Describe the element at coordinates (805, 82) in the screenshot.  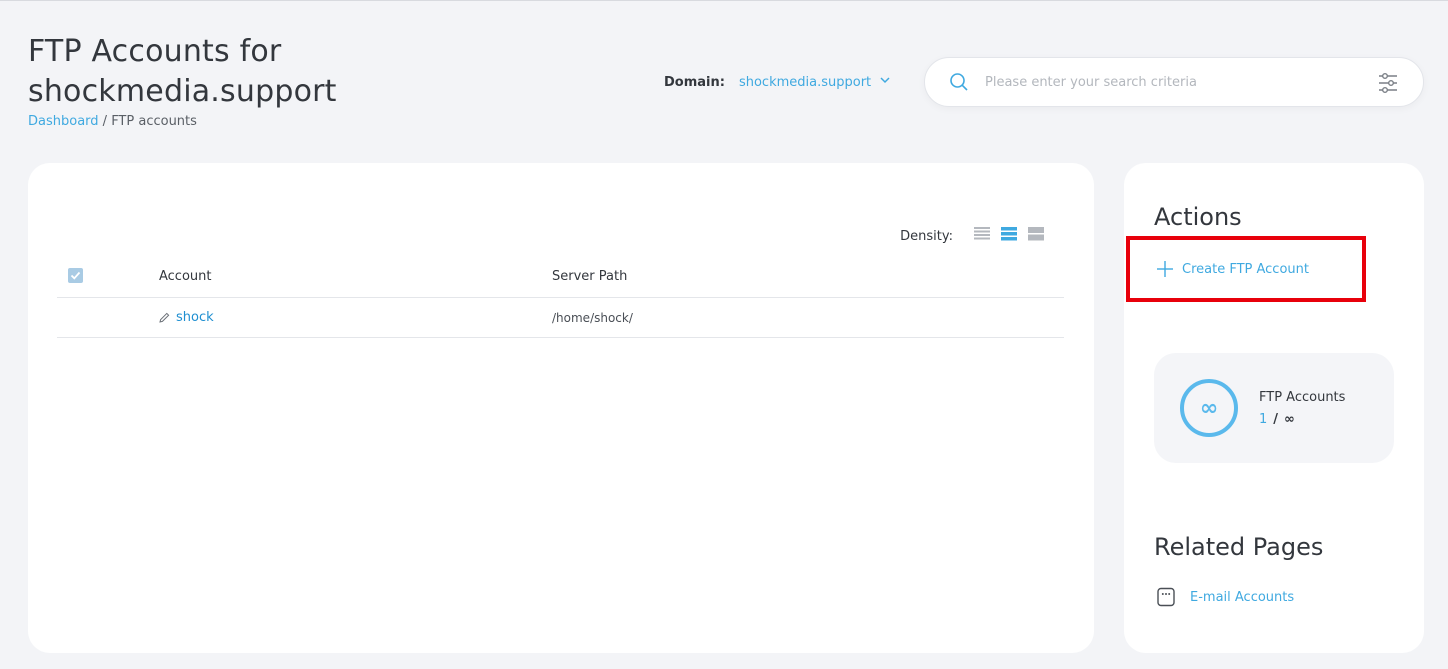
I see `domain-value: shockmedia.support` at that location.